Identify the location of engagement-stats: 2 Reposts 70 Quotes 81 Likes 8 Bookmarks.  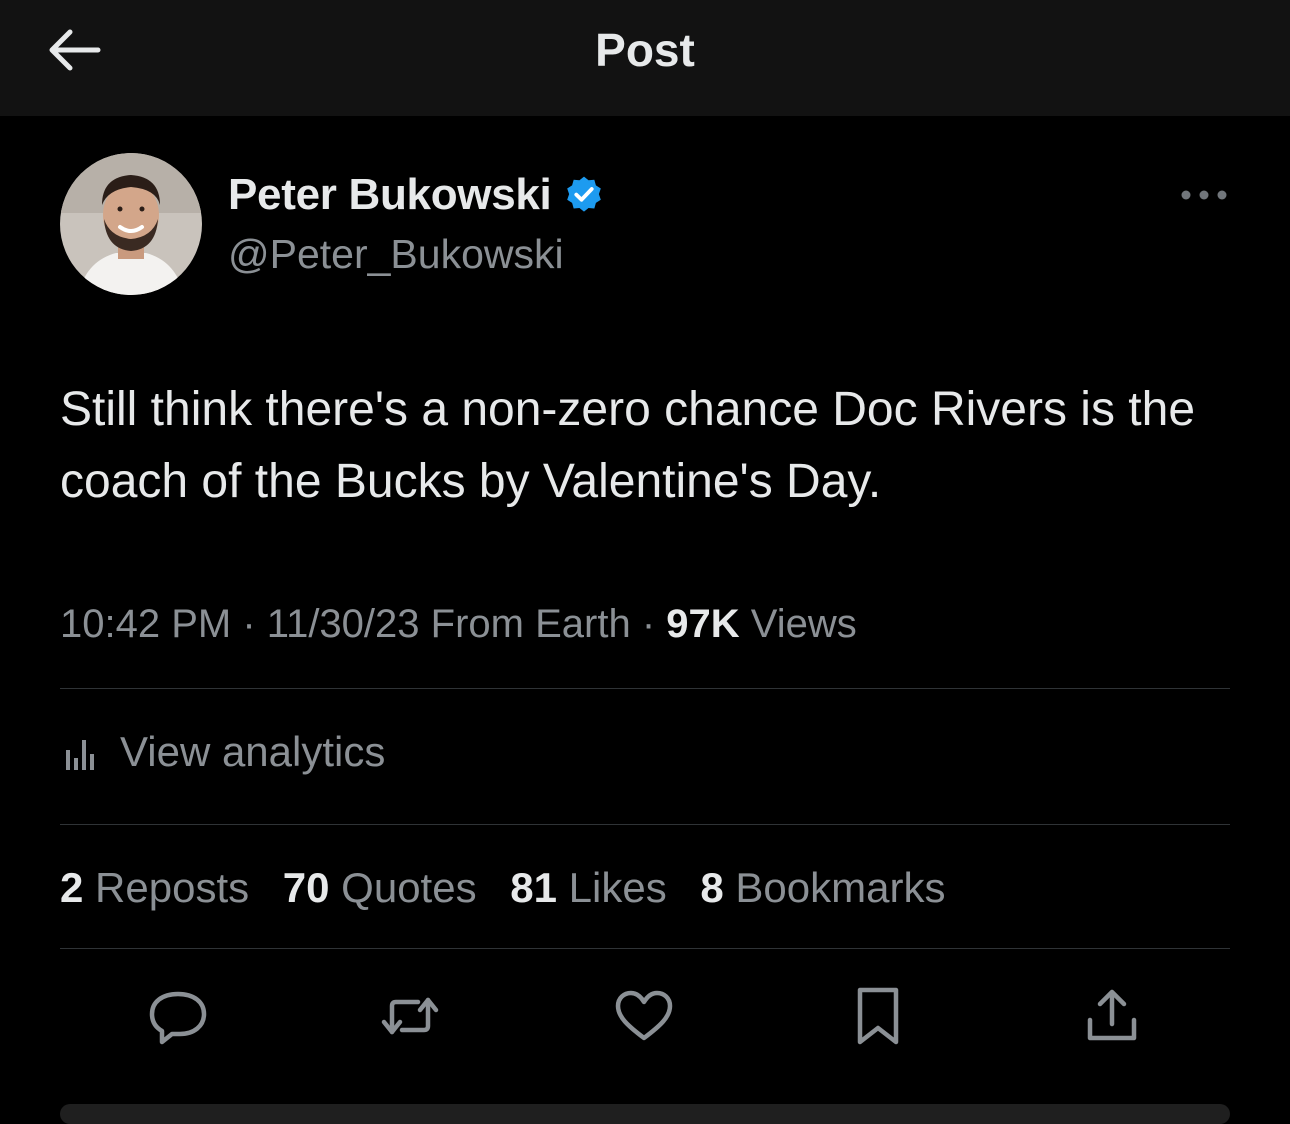
(513, 888).